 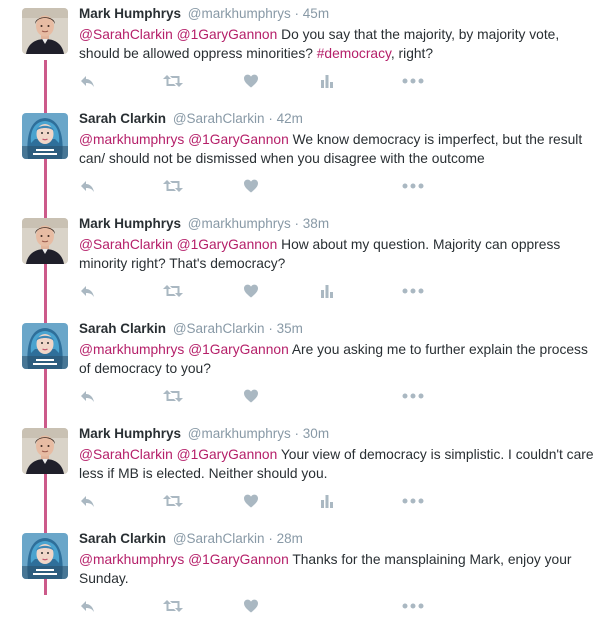 What do you see at coordinates (354, 53) in the screenshot?
I see `hashtag-link: #democracy` at bounding box center [354, 53].